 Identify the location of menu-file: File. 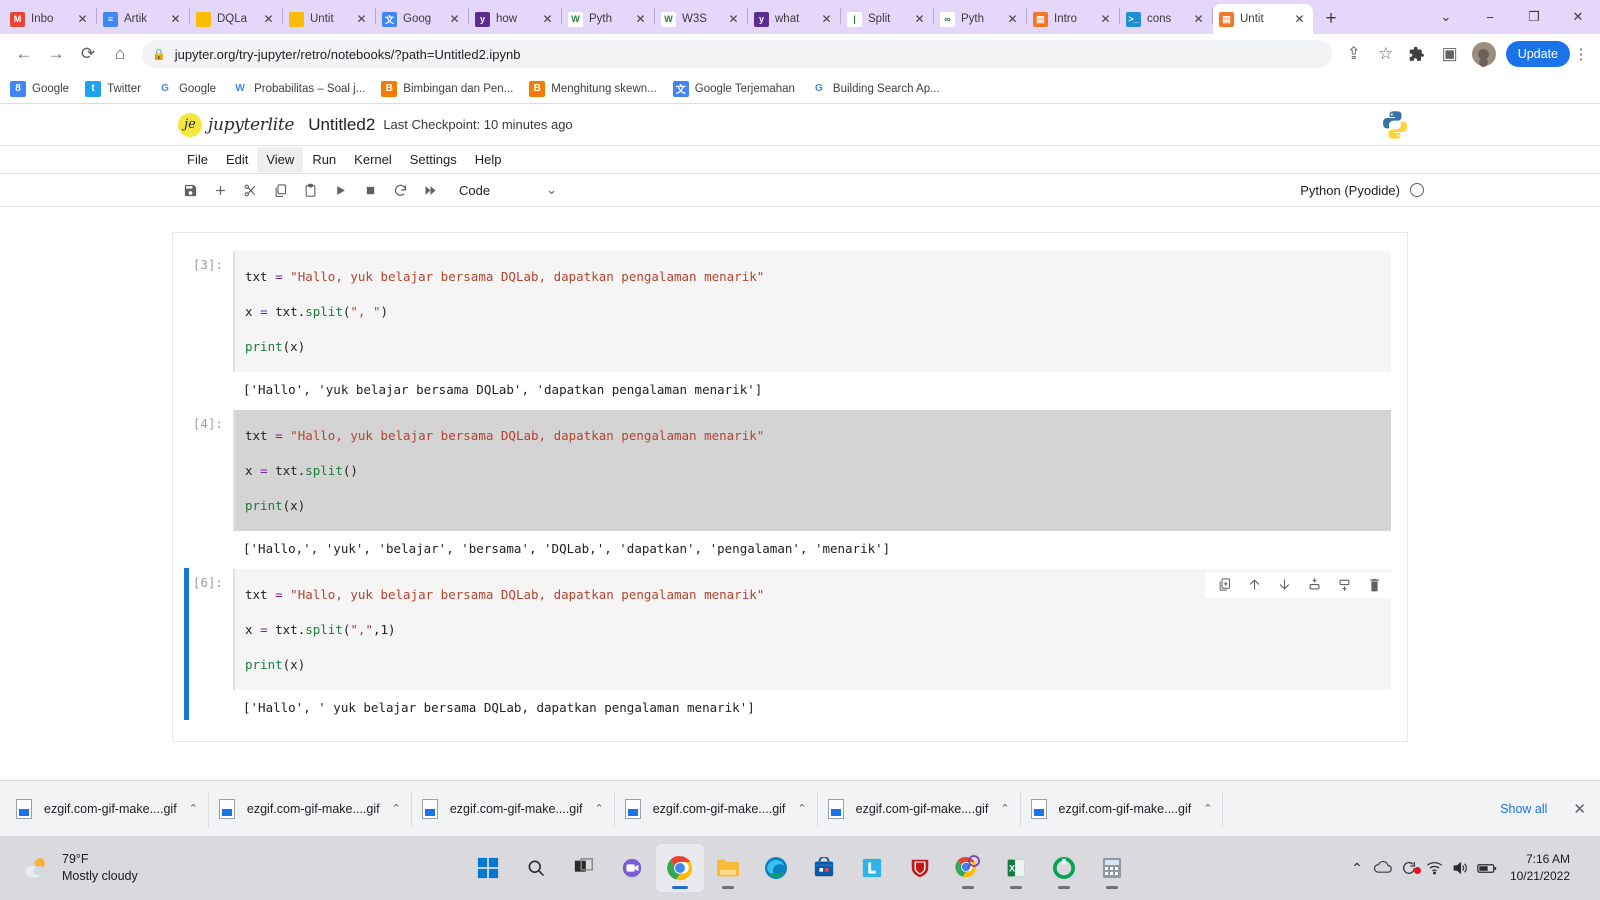
(197, 159).